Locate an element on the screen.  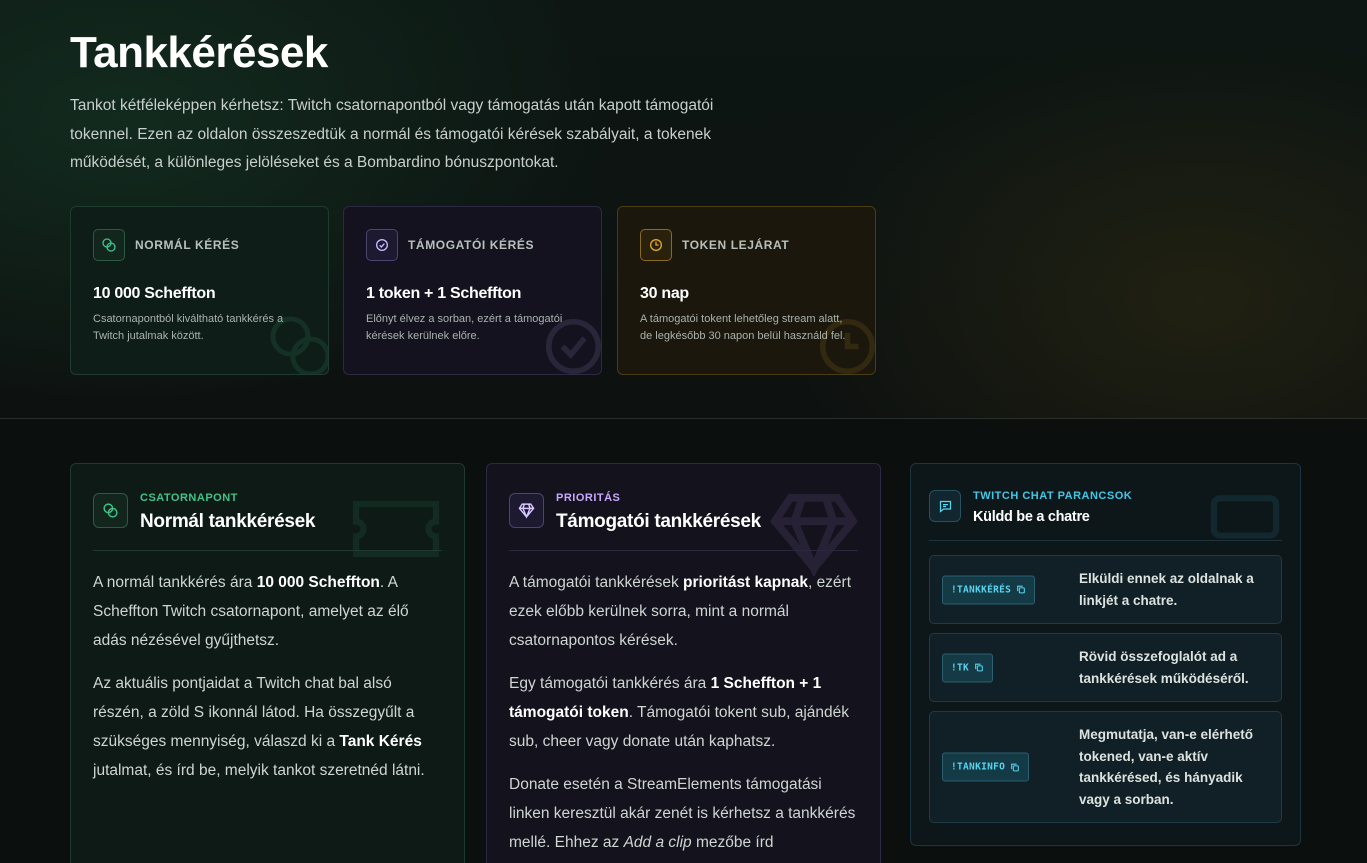
panel-title: Küldd be a chatre is located at coordinates (1031, 517).